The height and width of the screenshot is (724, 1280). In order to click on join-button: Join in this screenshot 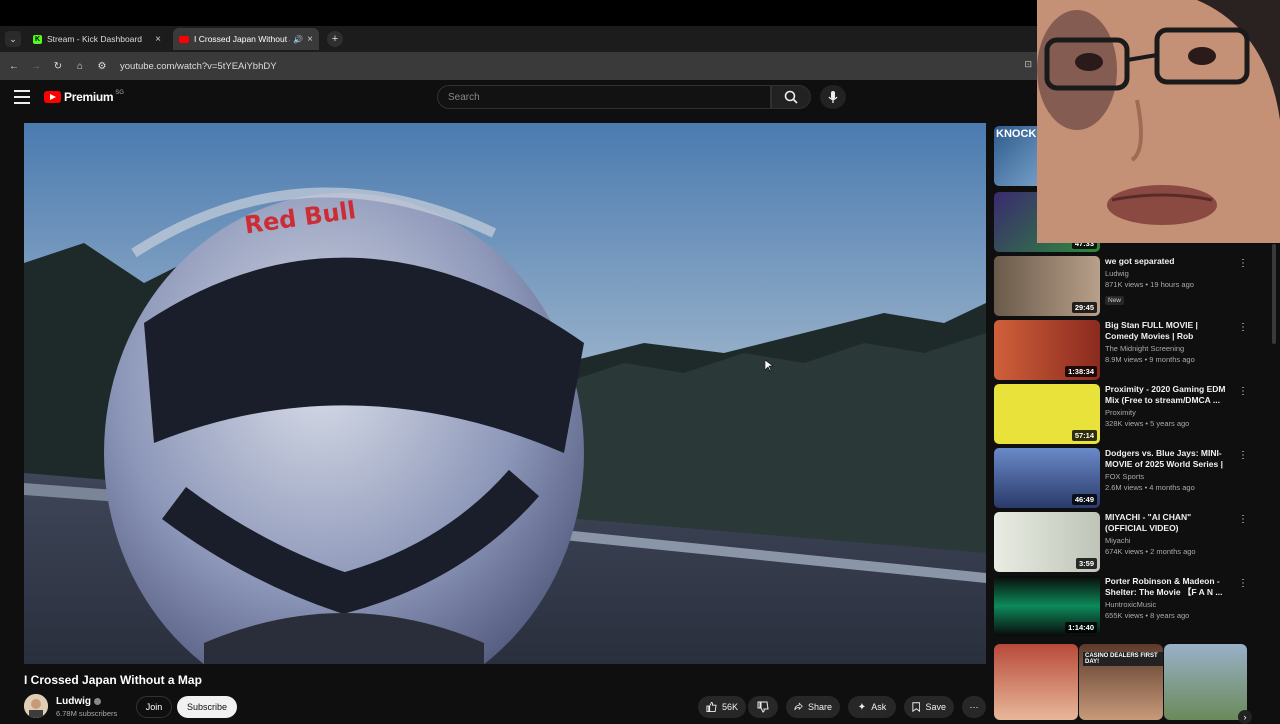, I will do `click(154, 707)`.